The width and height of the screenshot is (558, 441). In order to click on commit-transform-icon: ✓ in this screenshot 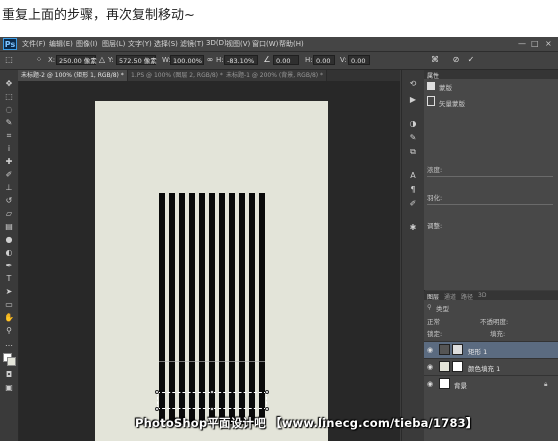, I will do `click(471, 60)`.